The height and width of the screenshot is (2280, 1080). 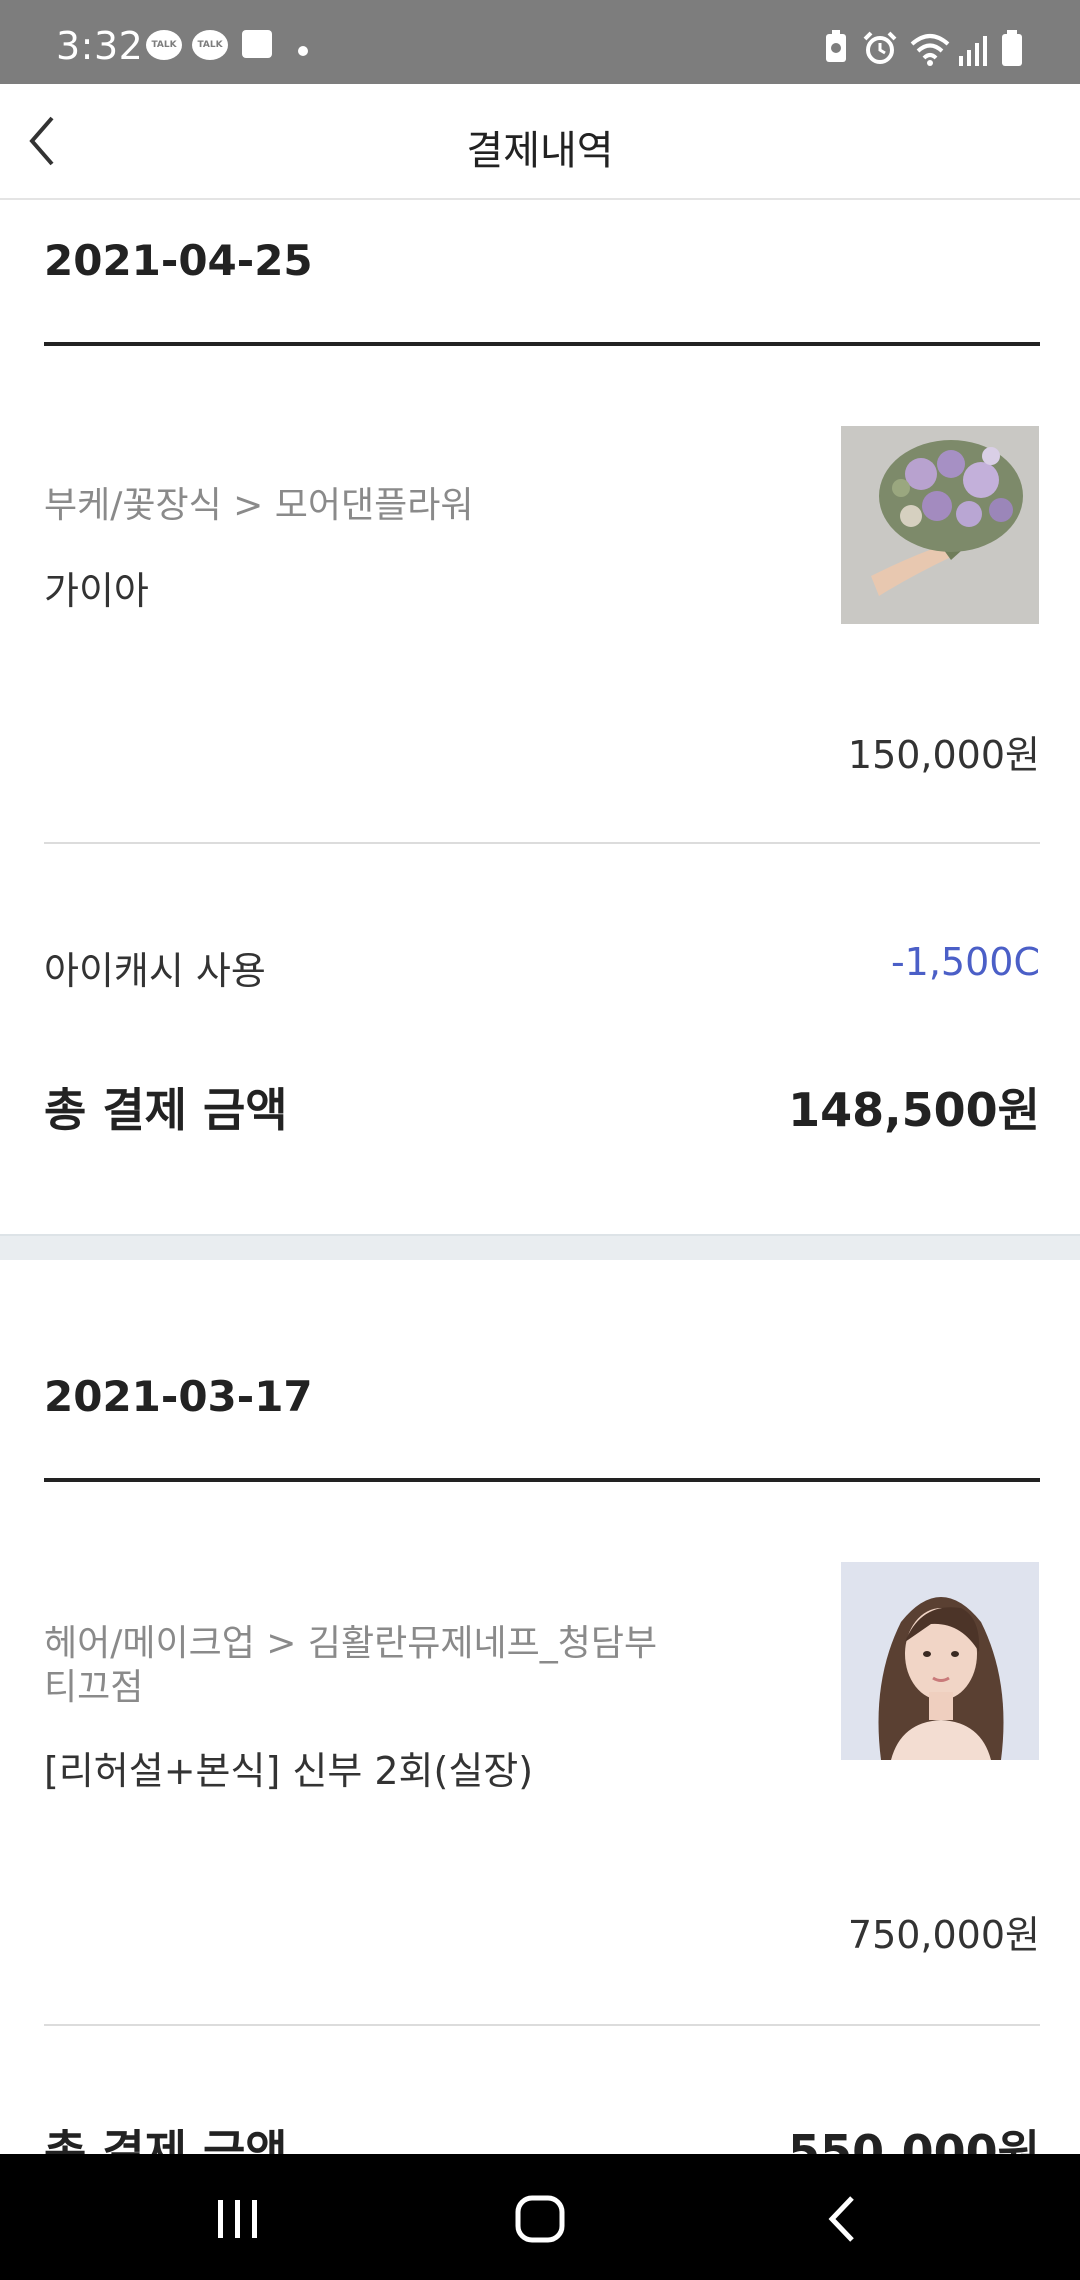 I want to click on page-title: 결제내역, so click(x=540, y=151).